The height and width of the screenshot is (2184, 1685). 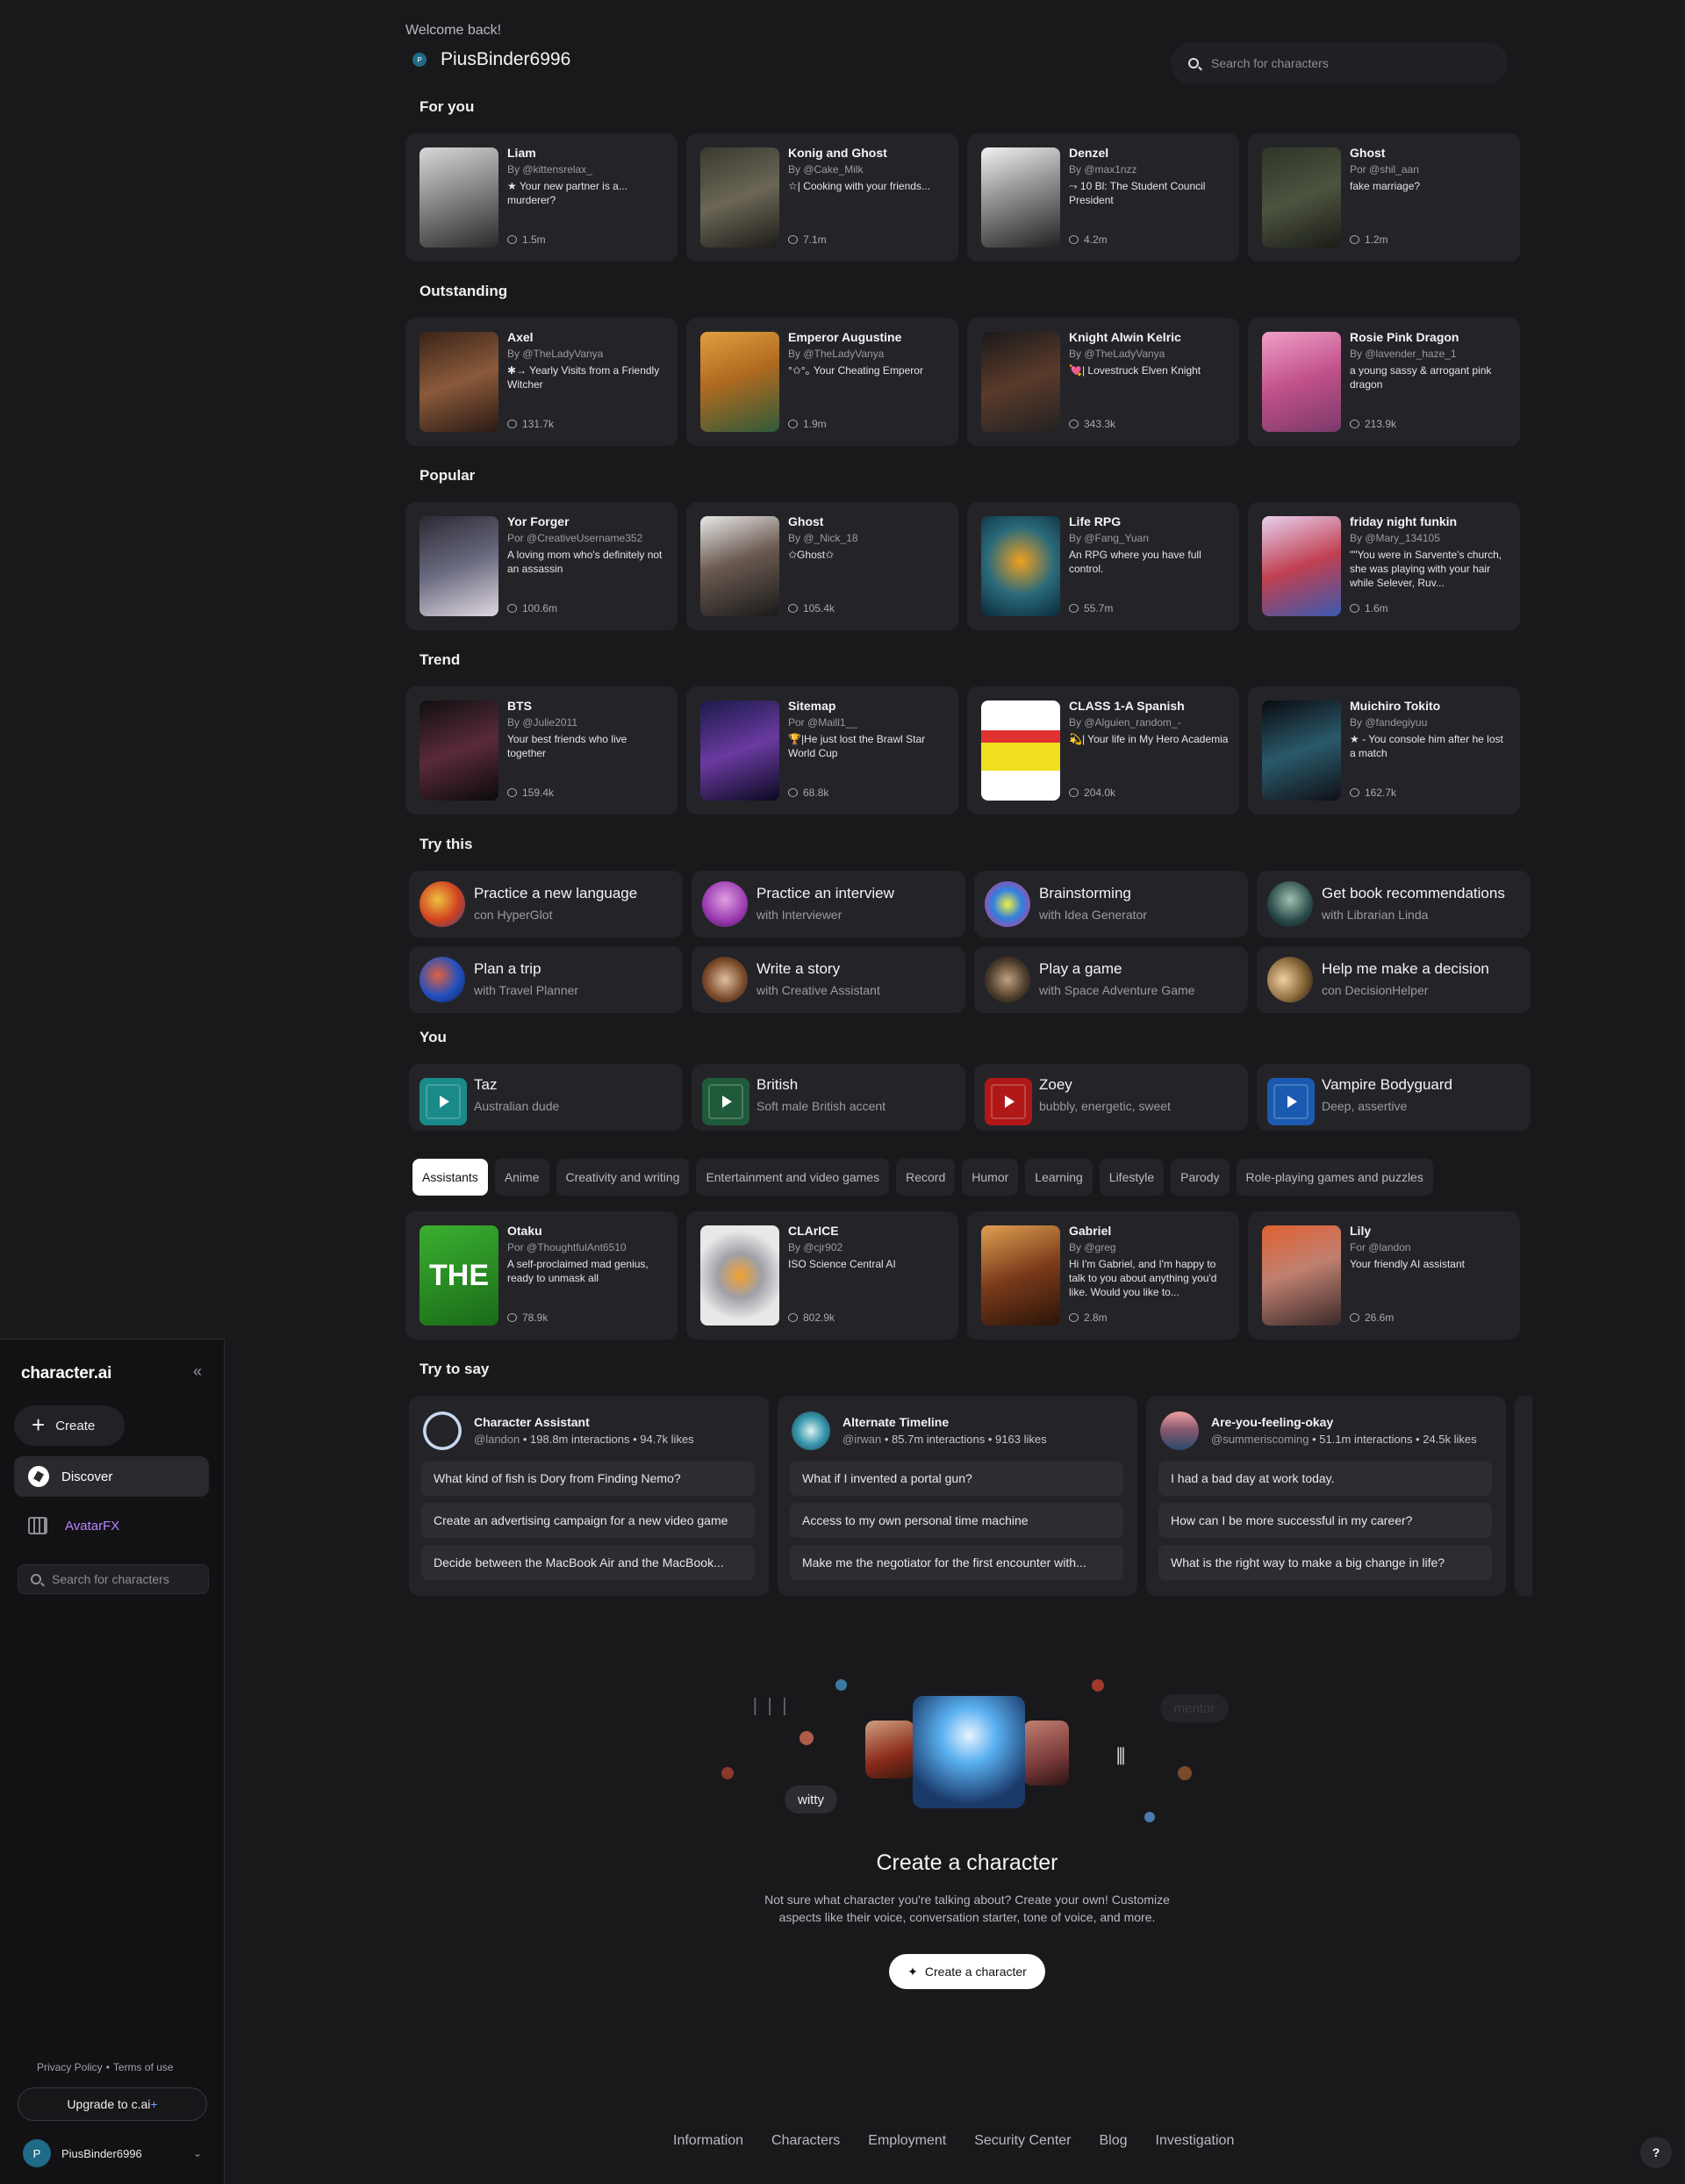 What do you see at coordinates (567, 1247) in the screenshot?
I see `character-creator: Por @ThoughtfulAnt6510` at bounding box center [567, 1247].